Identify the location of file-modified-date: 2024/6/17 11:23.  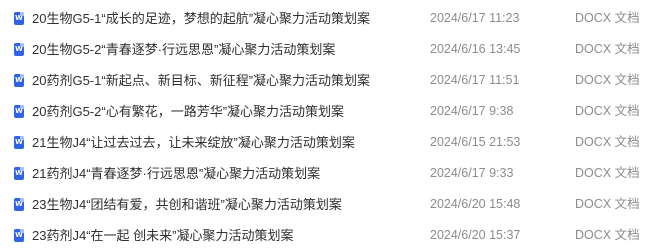
(475, 18).